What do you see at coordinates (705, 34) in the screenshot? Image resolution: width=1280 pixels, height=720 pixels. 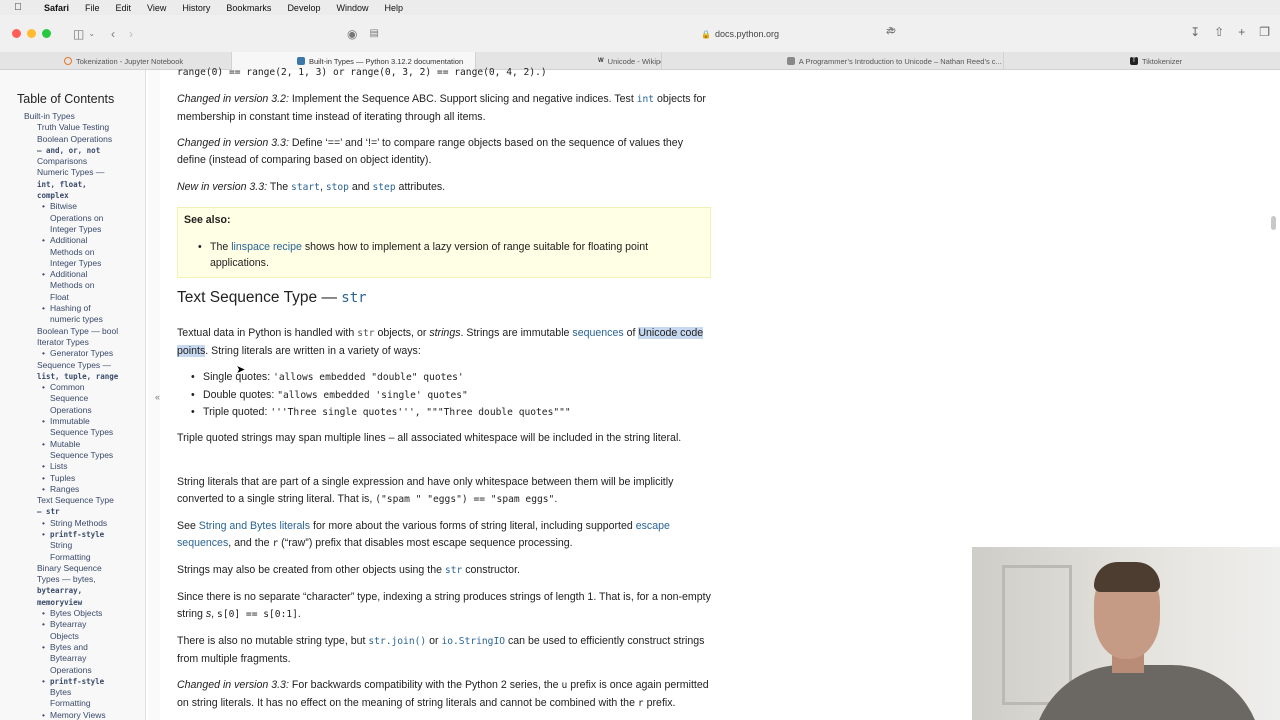 I see `lock-icon: 🔒` at bounding box center [705, 34].